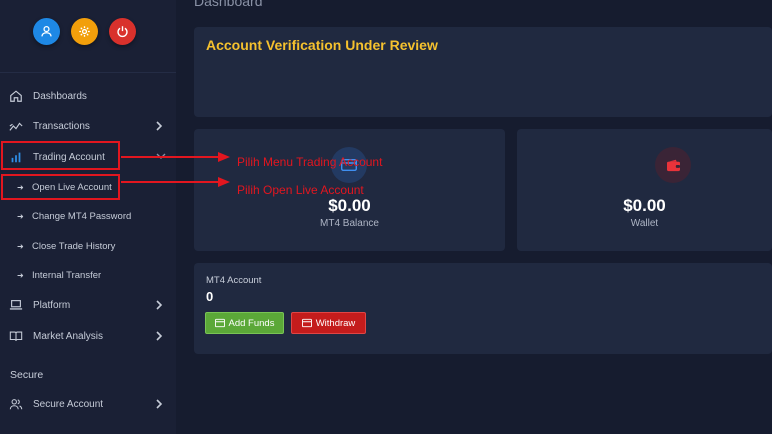 Image resolution: width=772 pixels, height=434 pixels. I want to click on sidebar-top-buttons, so click(84, 31).